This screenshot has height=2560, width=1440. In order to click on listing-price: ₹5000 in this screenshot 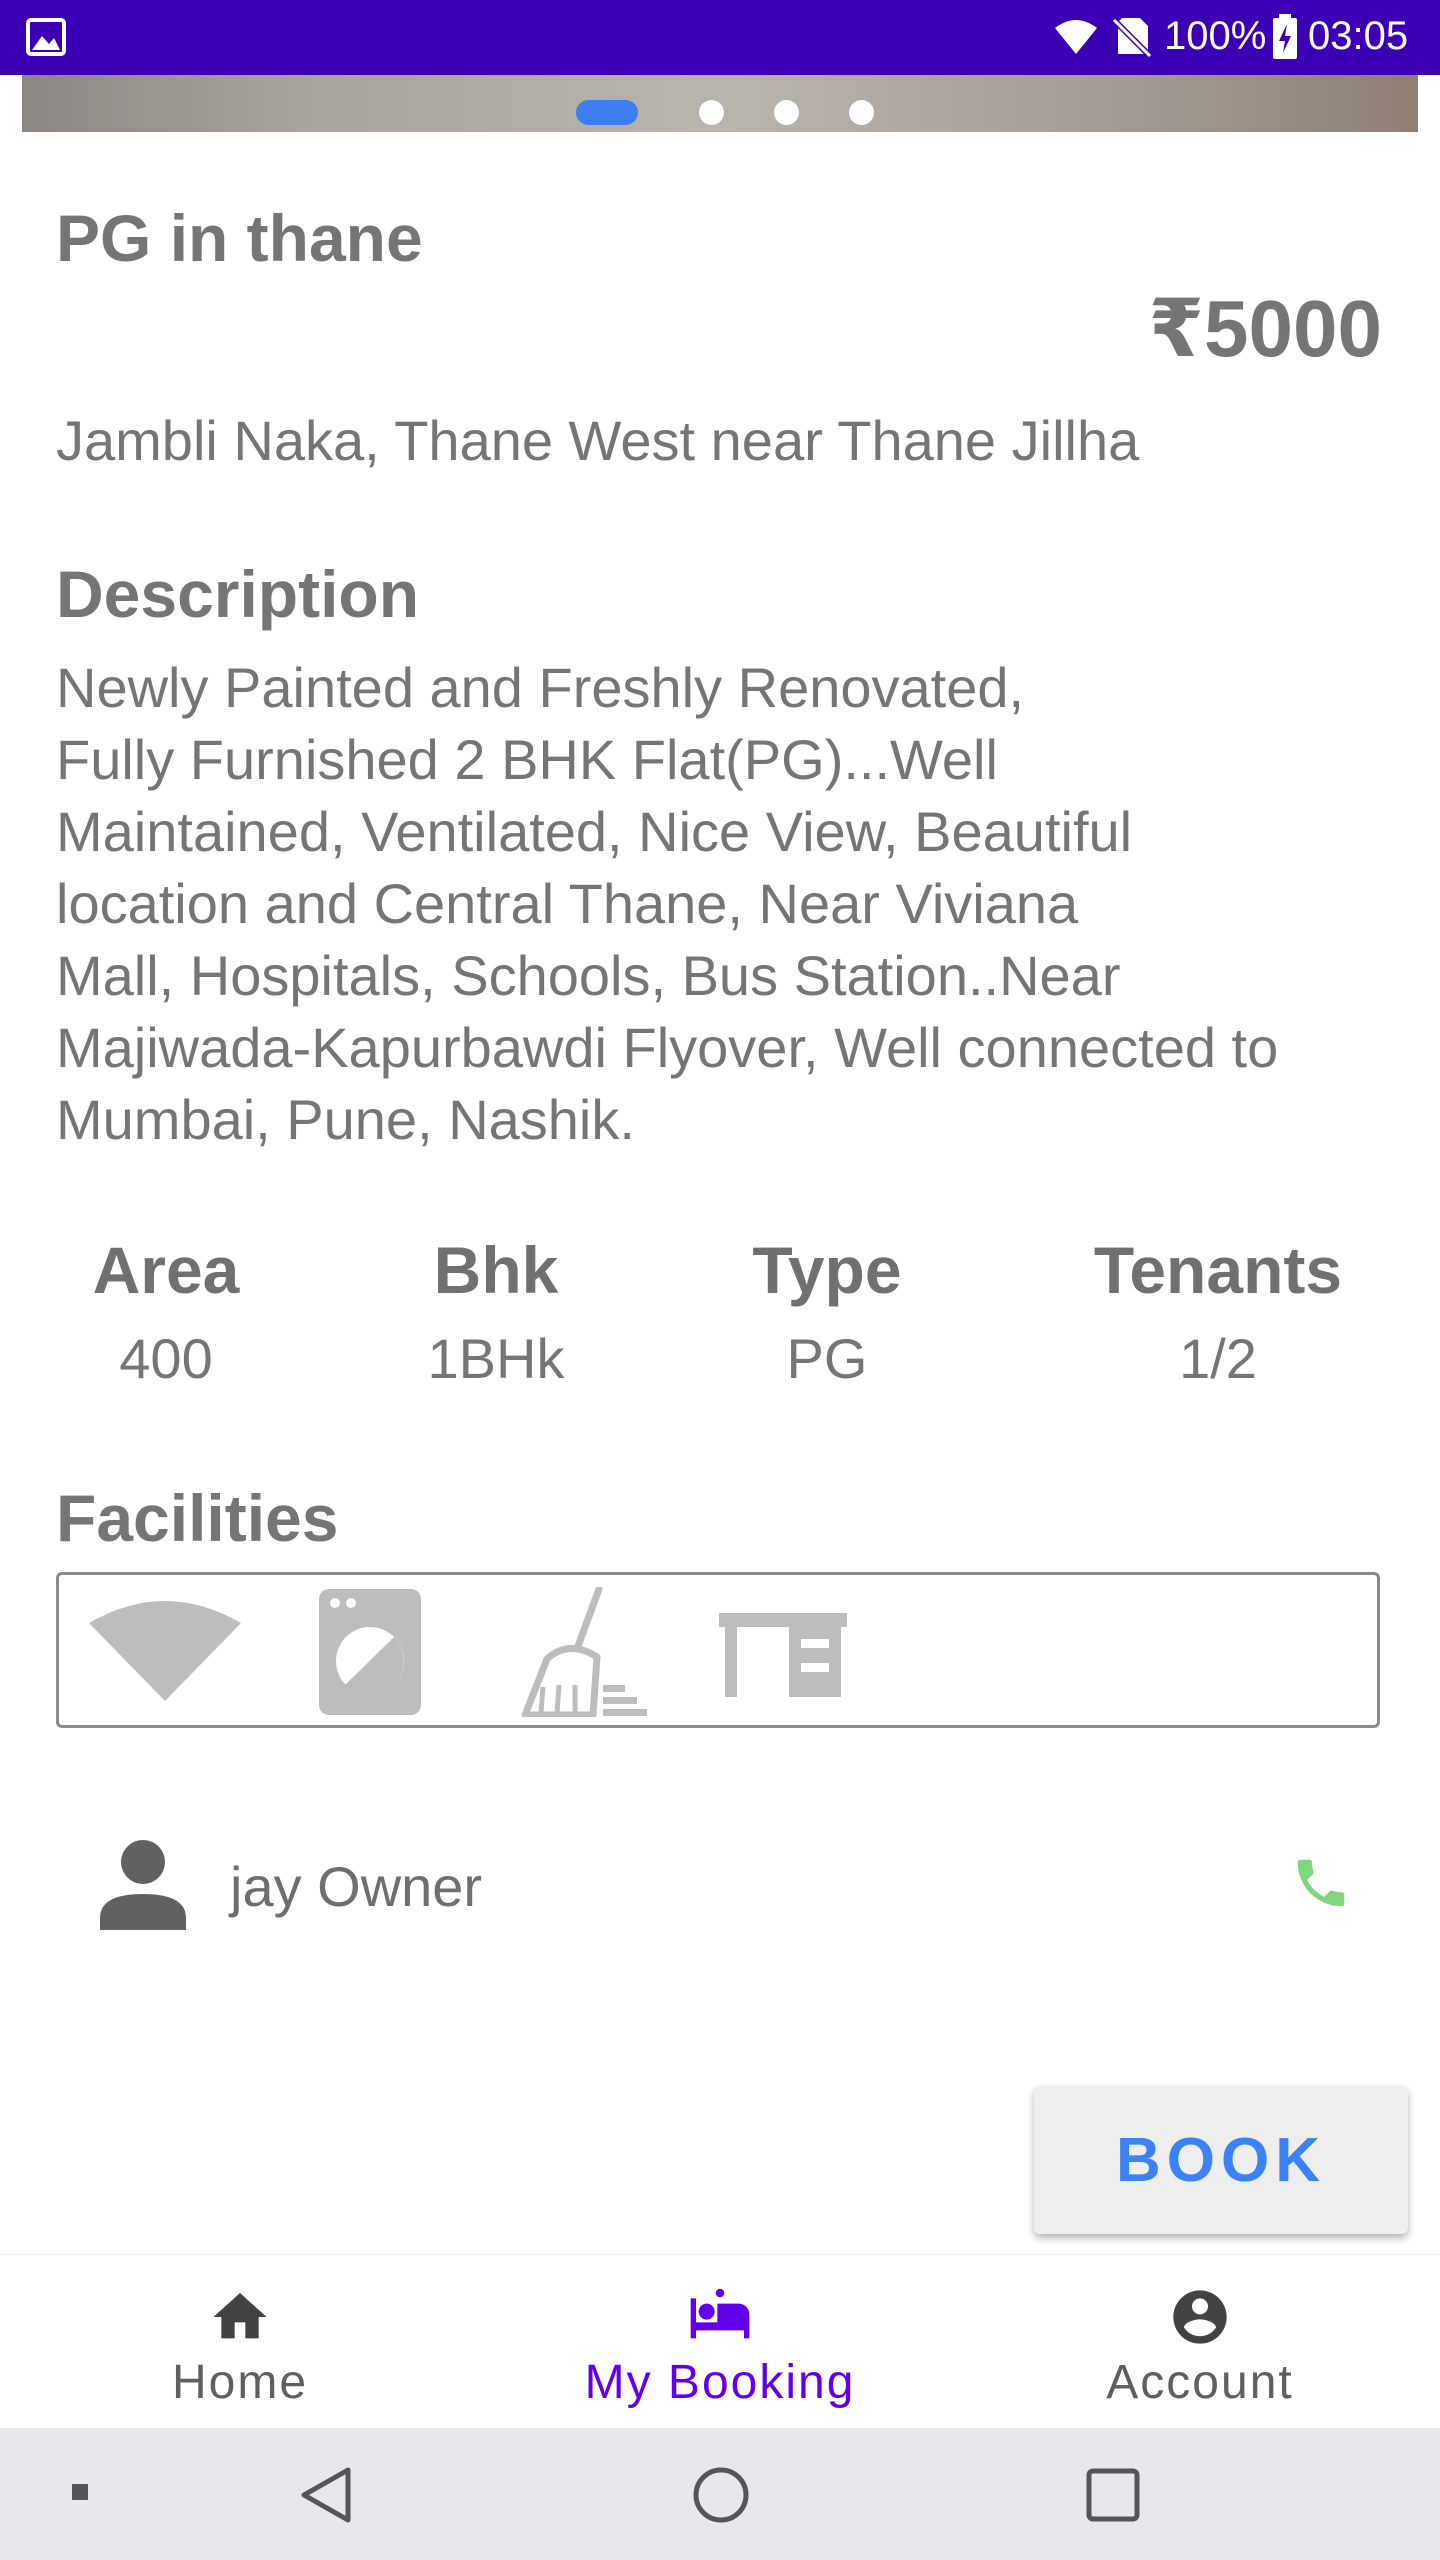, I will do `click(1265, 328)`.